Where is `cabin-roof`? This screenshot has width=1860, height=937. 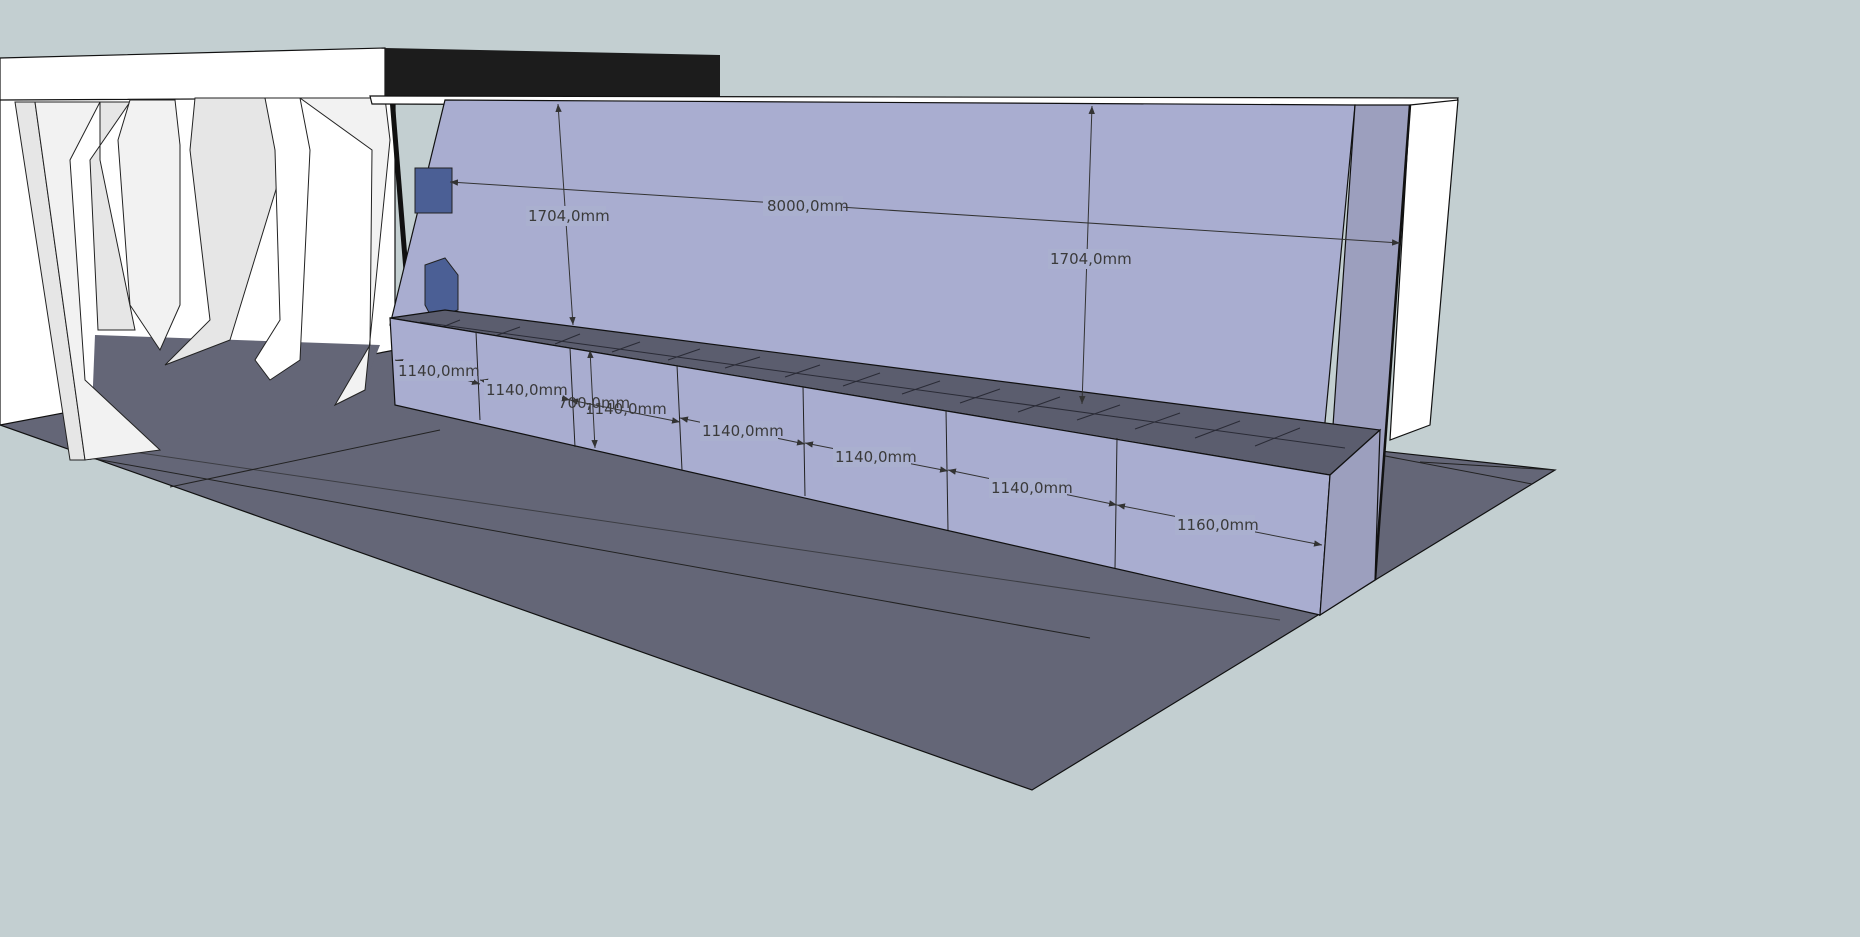 cabin-roof is located at coordinates (193, 75).